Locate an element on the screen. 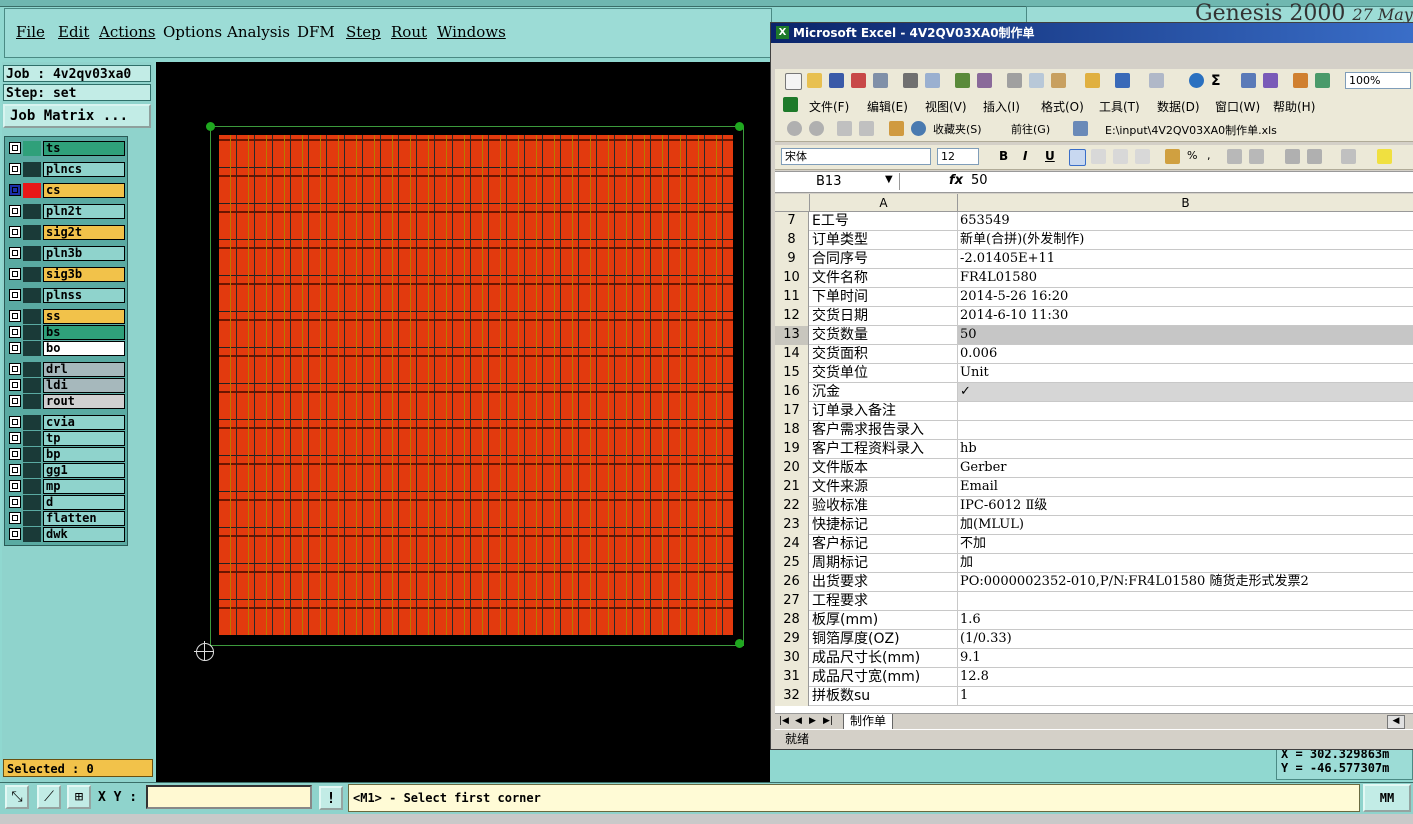 The width and height of the screenshot is (1413, 824). redo-icon is located at coordinates (1156, 80).